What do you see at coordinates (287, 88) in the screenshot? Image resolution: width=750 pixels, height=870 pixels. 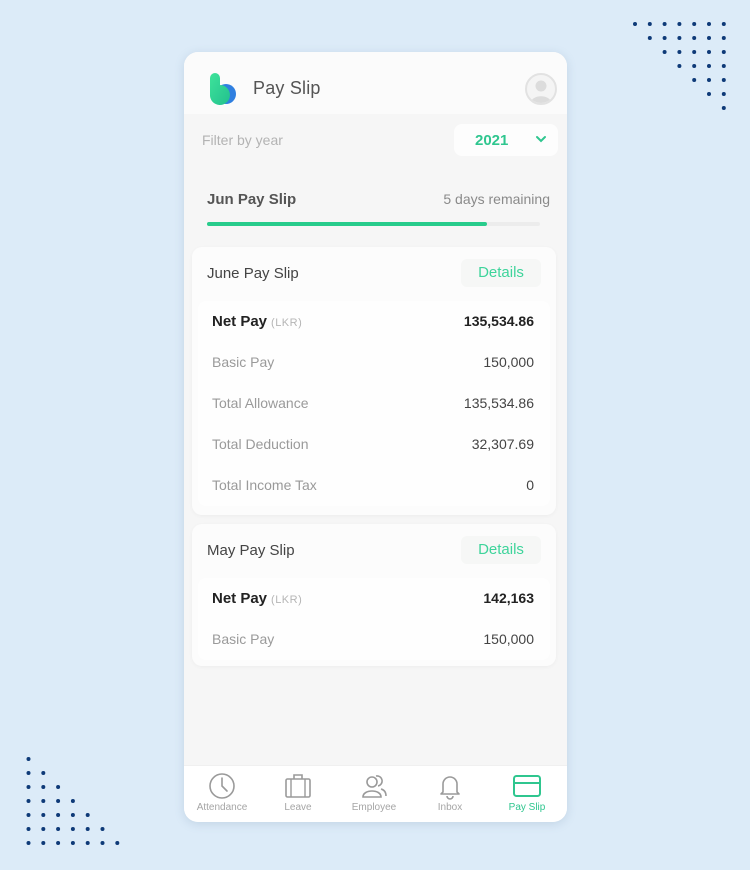 I see `page-title: Pay Slip` at bounding box center [287, 88].